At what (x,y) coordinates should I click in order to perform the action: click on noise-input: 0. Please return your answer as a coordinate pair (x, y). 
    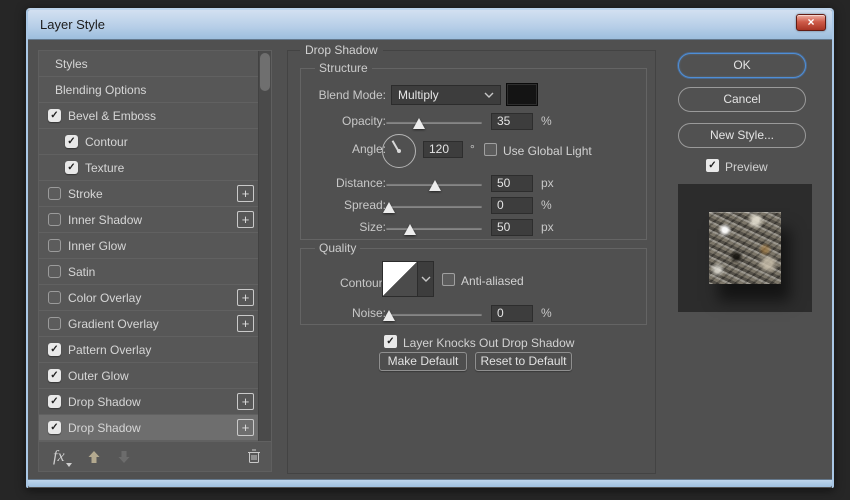
    Looking at the image, I should click on (512, 313).